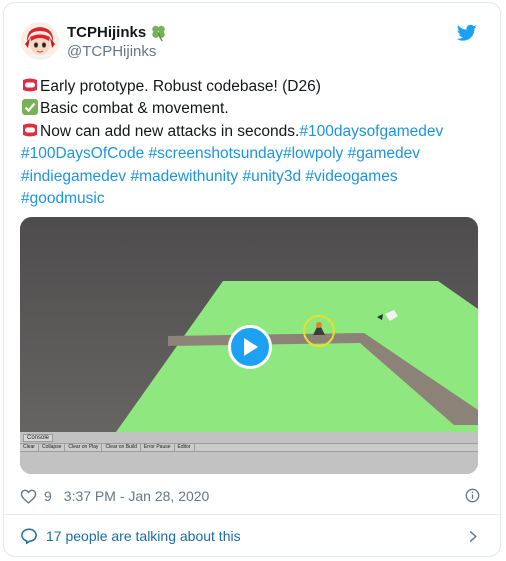  I want to click on play-icon, so click(251, 347).